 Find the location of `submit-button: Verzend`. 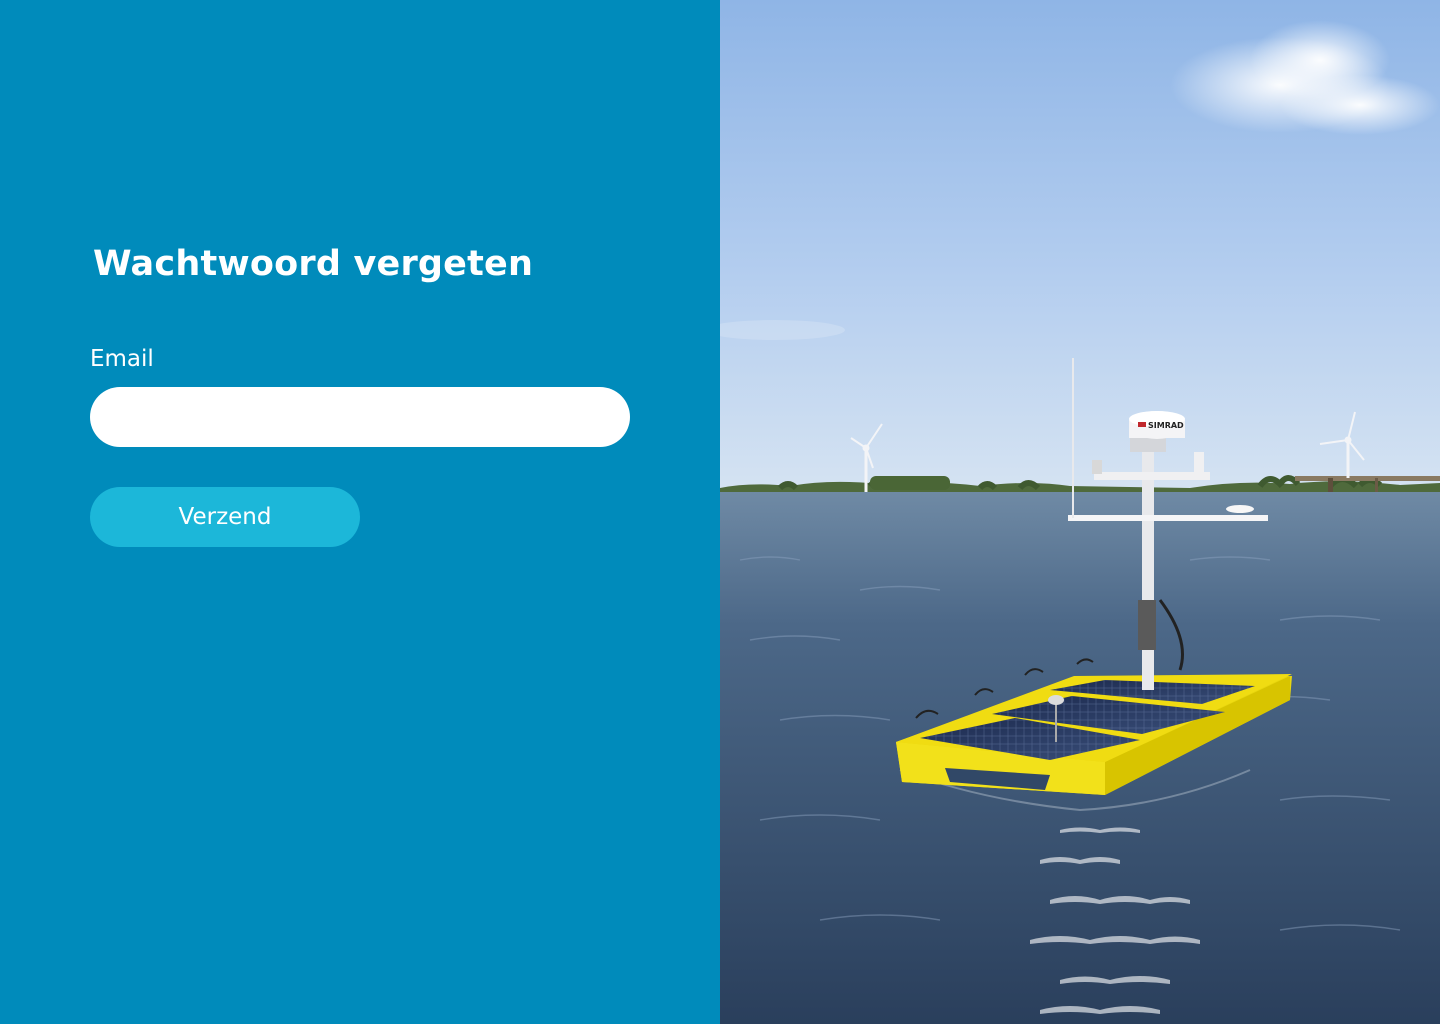

submit-button: Verzend is located at coordinates (225, 517).